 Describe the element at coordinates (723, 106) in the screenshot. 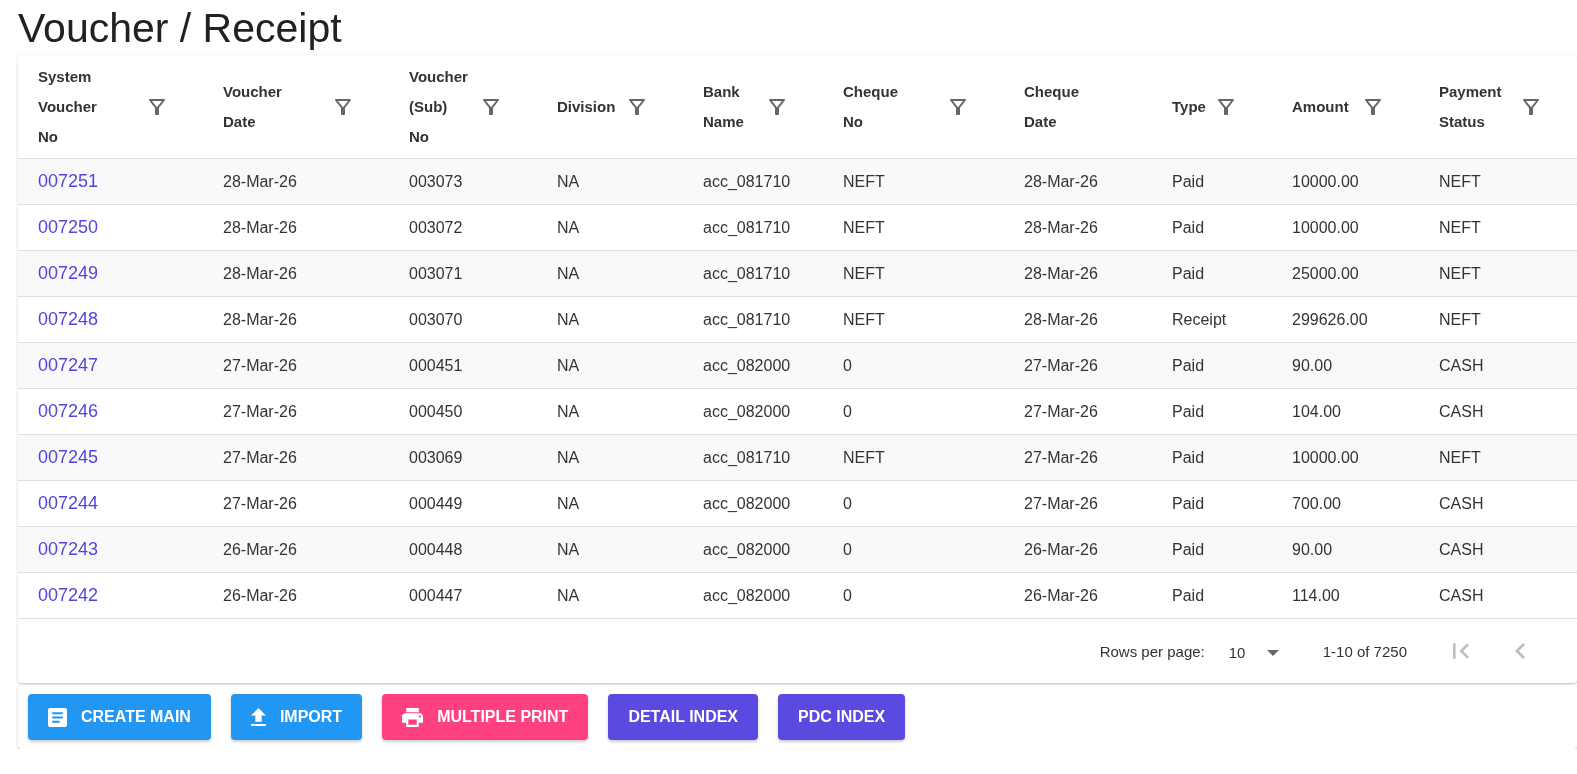

I see `column-header: Bank Name` at that location.